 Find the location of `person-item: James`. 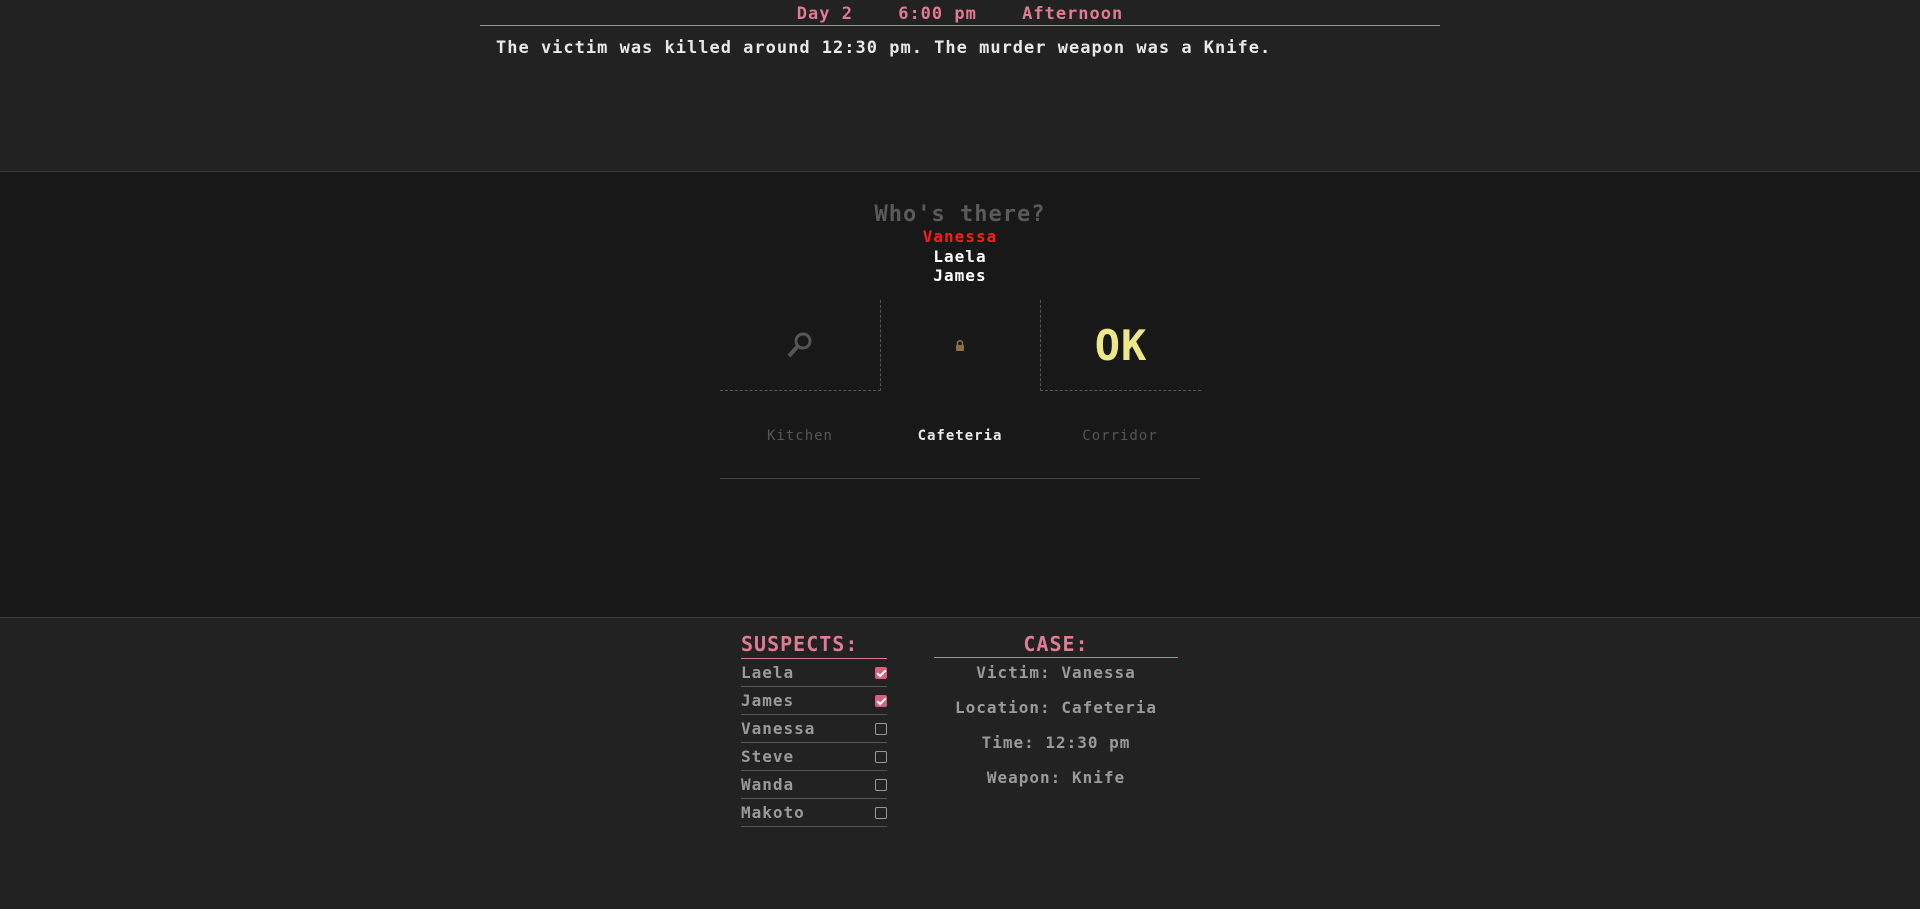

person-item: James is located at coordinates (960, 275).